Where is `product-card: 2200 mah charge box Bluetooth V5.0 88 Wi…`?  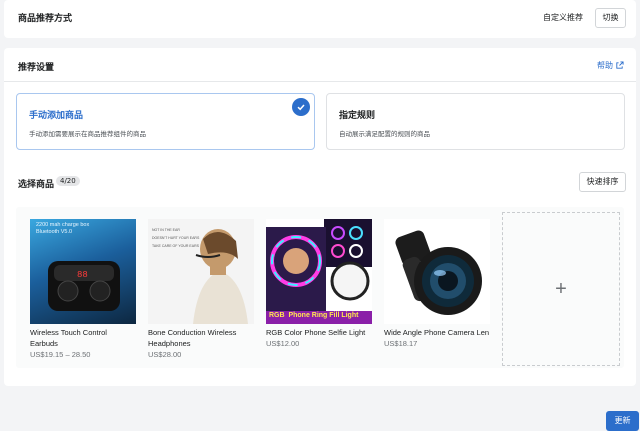
product-card: 2200 mah charge box Bluetooth V5.0 88 Wi… is located at coordinates (83, 289).